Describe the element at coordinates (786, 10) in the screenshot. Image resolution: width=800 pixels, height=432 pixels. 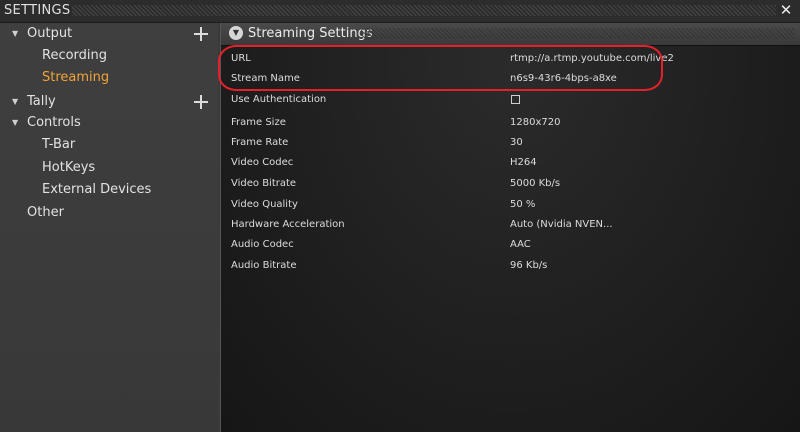
I see `close-icon: ✕` at that location.